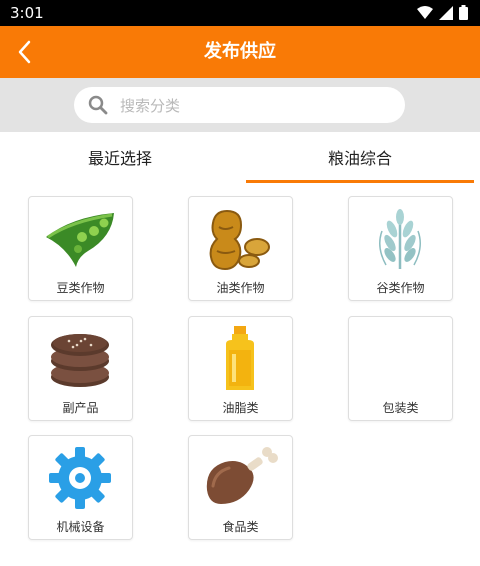 The image size is (480, 566). Describe the element at coordinates (80, 288) in the screenshot. I see `category-label: 豆类作物` at that location.